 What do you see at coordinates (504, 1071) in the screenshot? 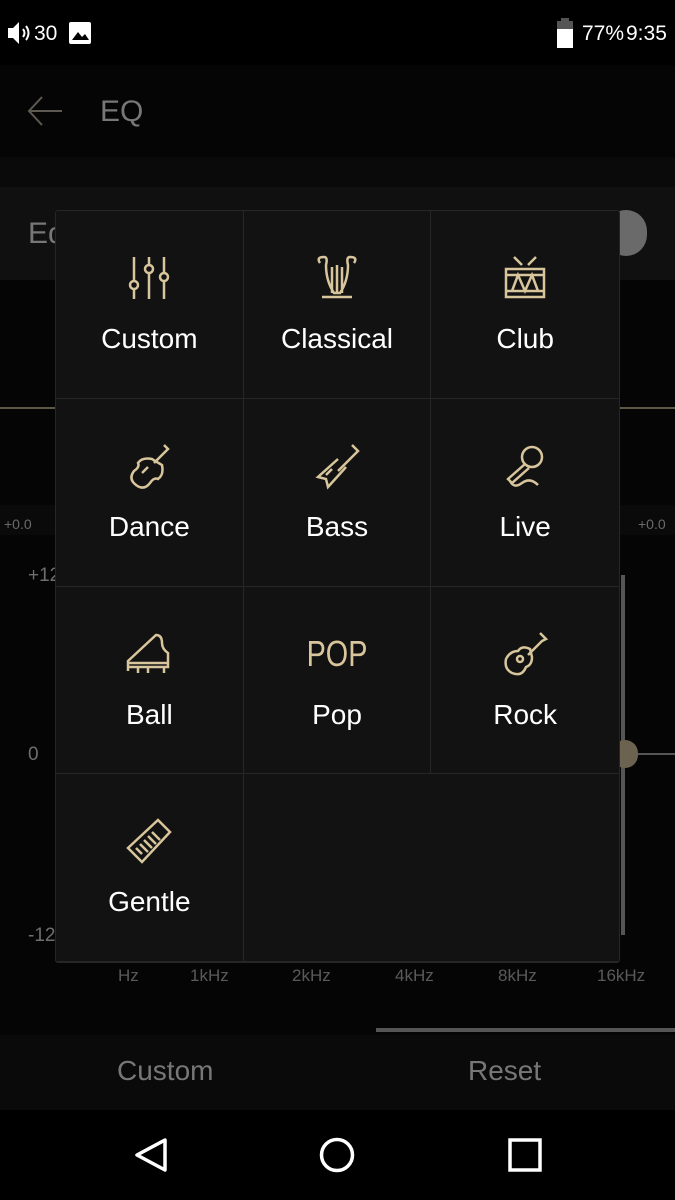
I see `reset-button: Reset` at bounding box center [504, 1071].